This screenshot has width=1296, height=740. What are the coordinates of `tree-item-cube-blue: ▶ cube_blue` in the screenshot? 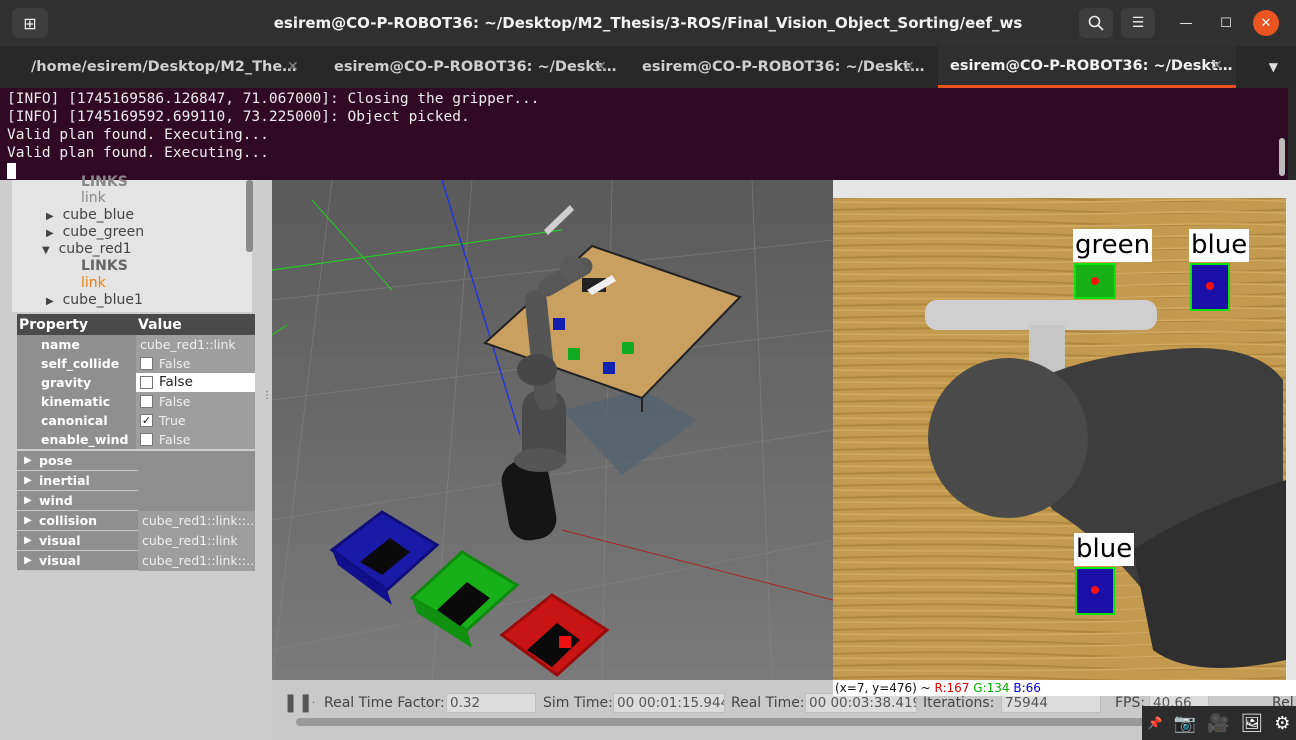 It's located at (90, 215).